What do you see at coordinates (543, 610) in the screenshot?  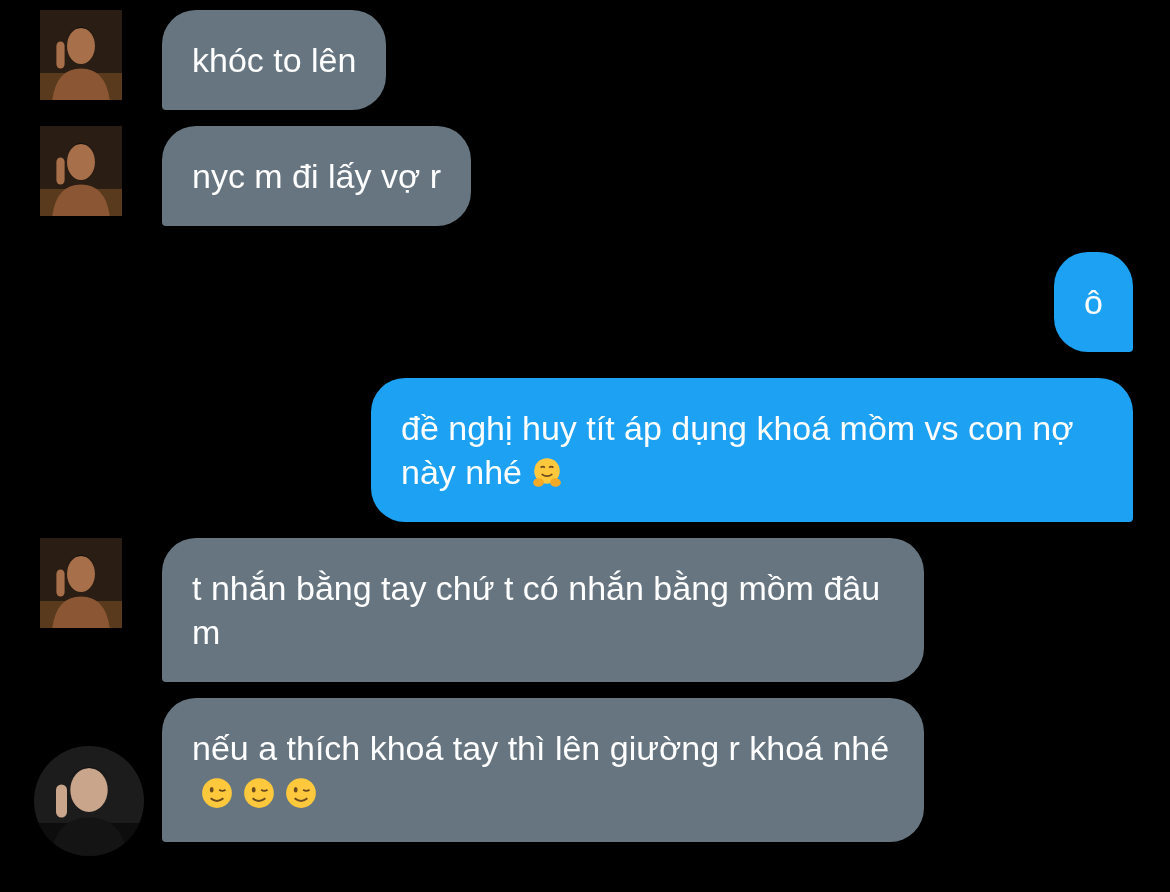 I see `message-bubble: t nhắn bằng tay chứ t có nhắn bằng mồm đâu m` at bounding box center [543, 610].